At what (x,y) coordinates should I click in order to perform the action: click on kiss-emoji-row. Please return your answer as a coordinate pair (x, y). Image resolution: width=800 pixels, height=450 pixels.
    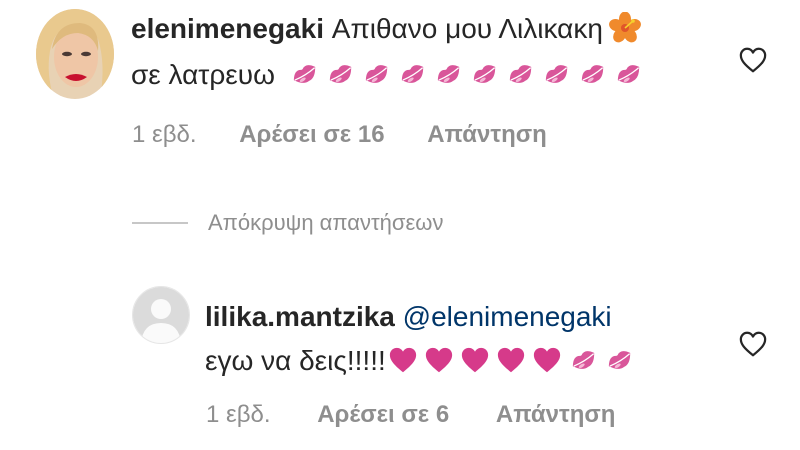
    Looking at the image, I should click on (466, 74).